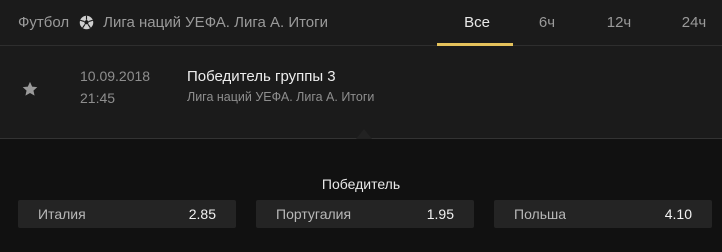 The width and height of the screenshot is (722, 252). I want to click on odd-value: 4.10, so click(678, 214).